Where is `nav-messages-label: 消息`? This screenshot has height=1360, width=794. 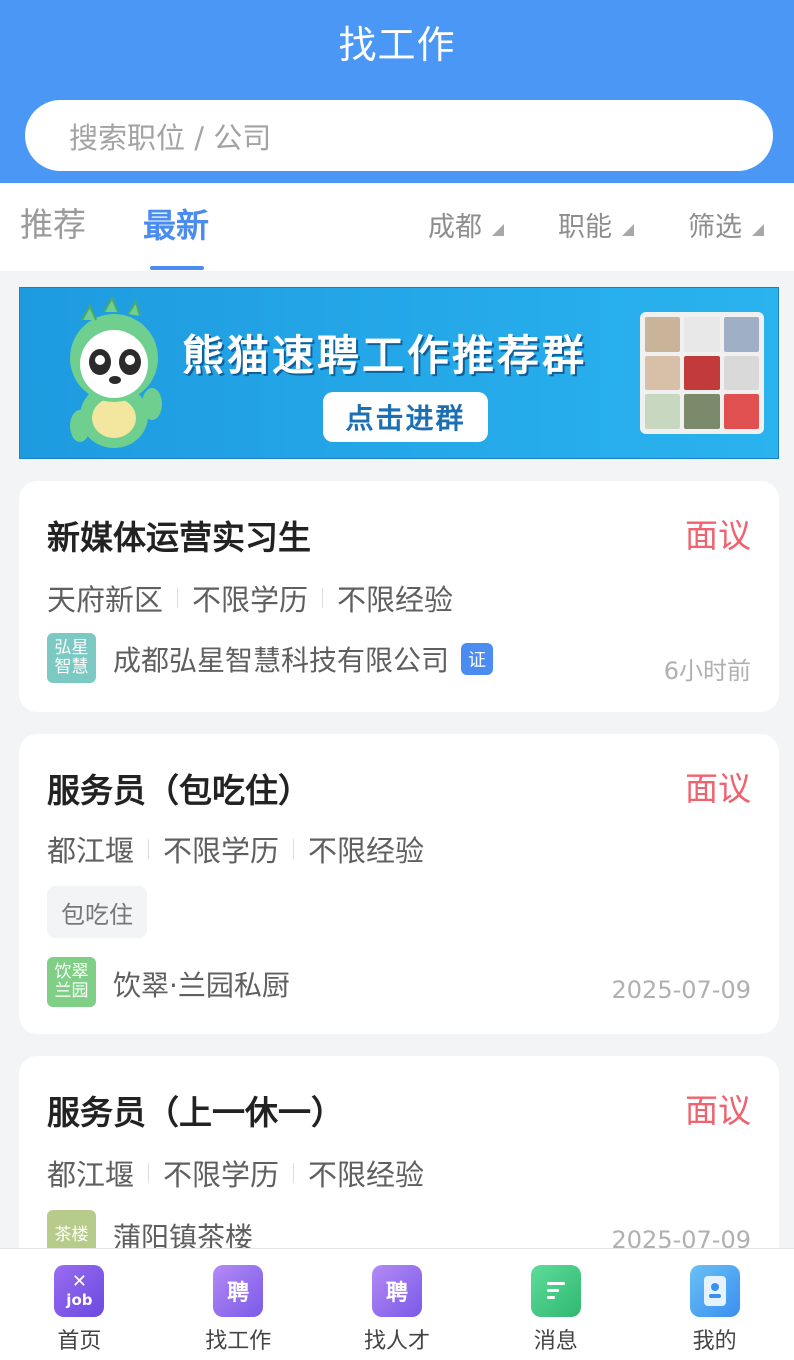 nav-messages-label: 消息 is located at coordinates (555, 1341).